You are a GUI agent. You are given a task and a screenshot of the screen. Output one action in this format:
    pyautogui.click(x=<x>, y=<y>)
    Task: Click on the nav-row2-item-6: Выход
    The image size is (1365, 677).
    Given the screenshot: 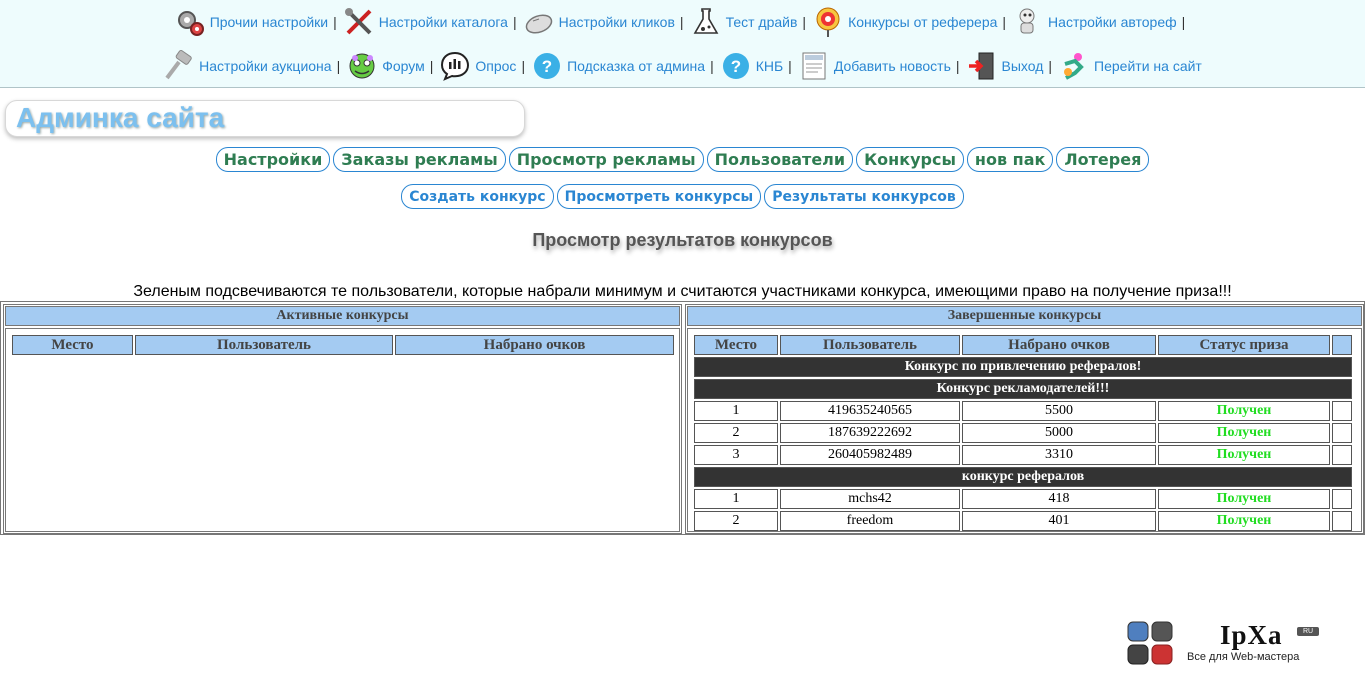 What is the action you would take?
    pyautogui.click(x=1005, y=66)
    